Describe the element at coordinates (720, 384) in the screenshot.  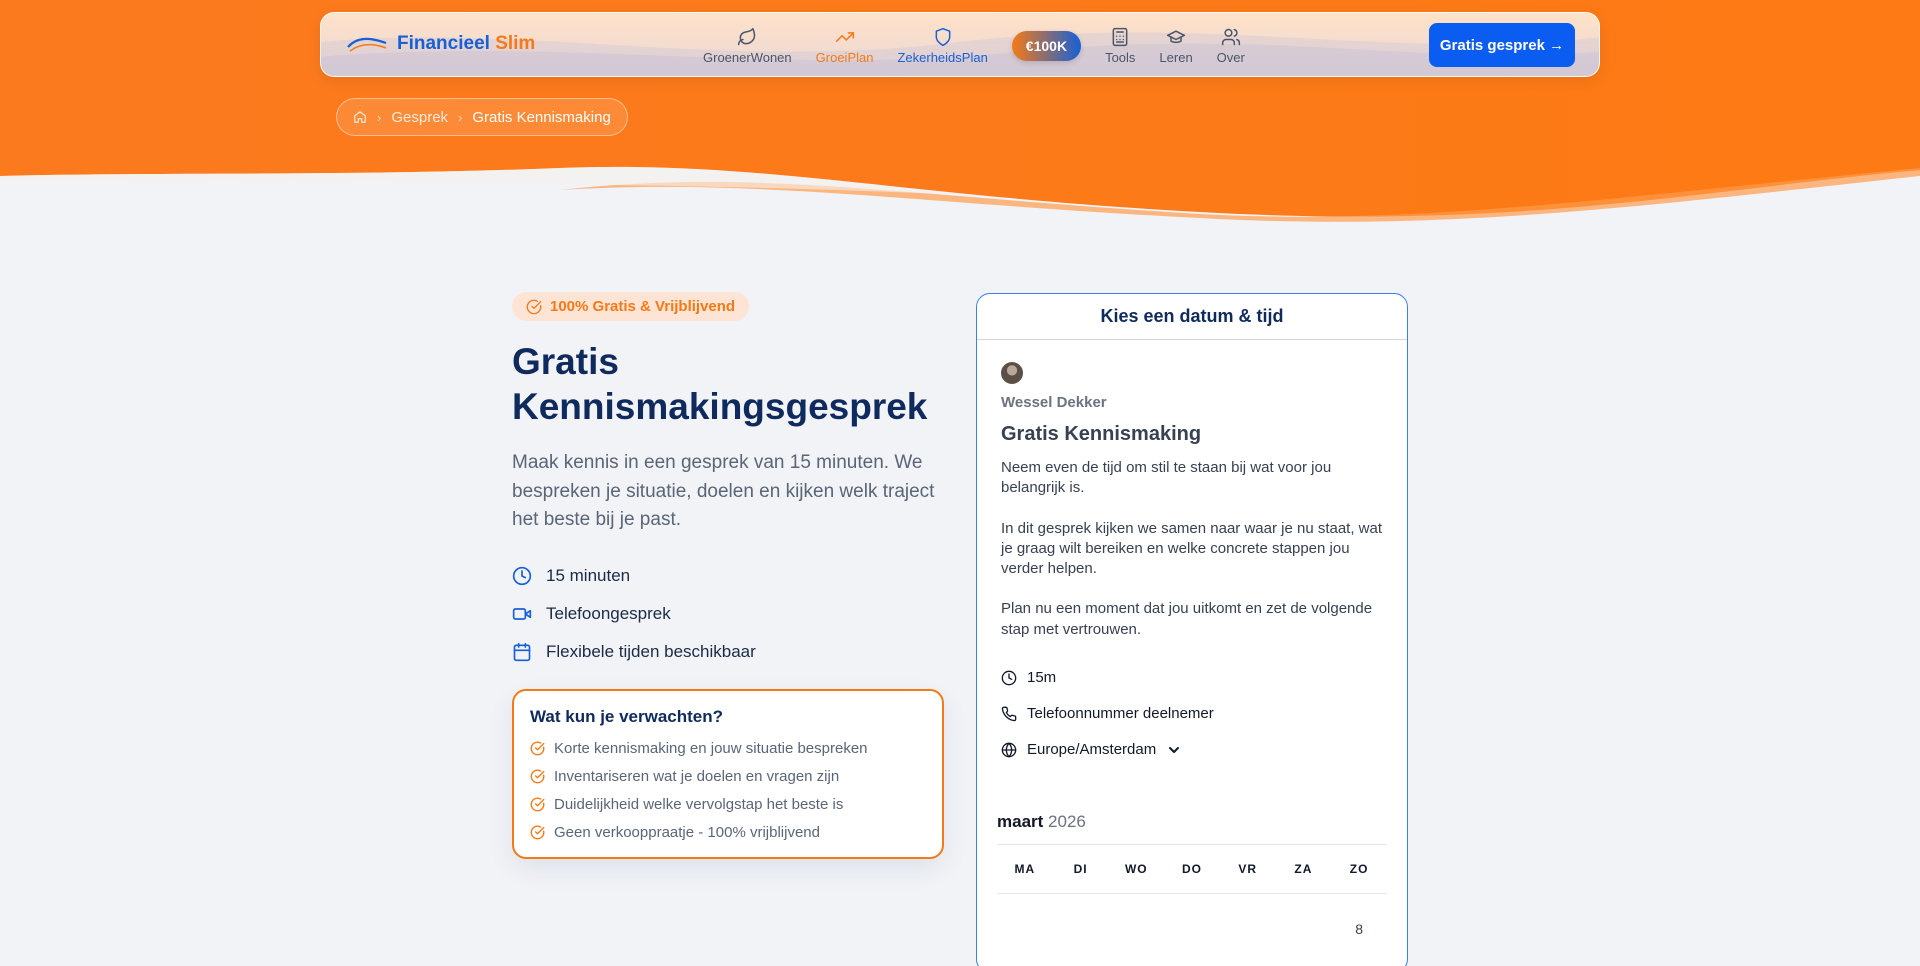
I see `page-title: Gratis Kennismakingsgesprek` at that location.